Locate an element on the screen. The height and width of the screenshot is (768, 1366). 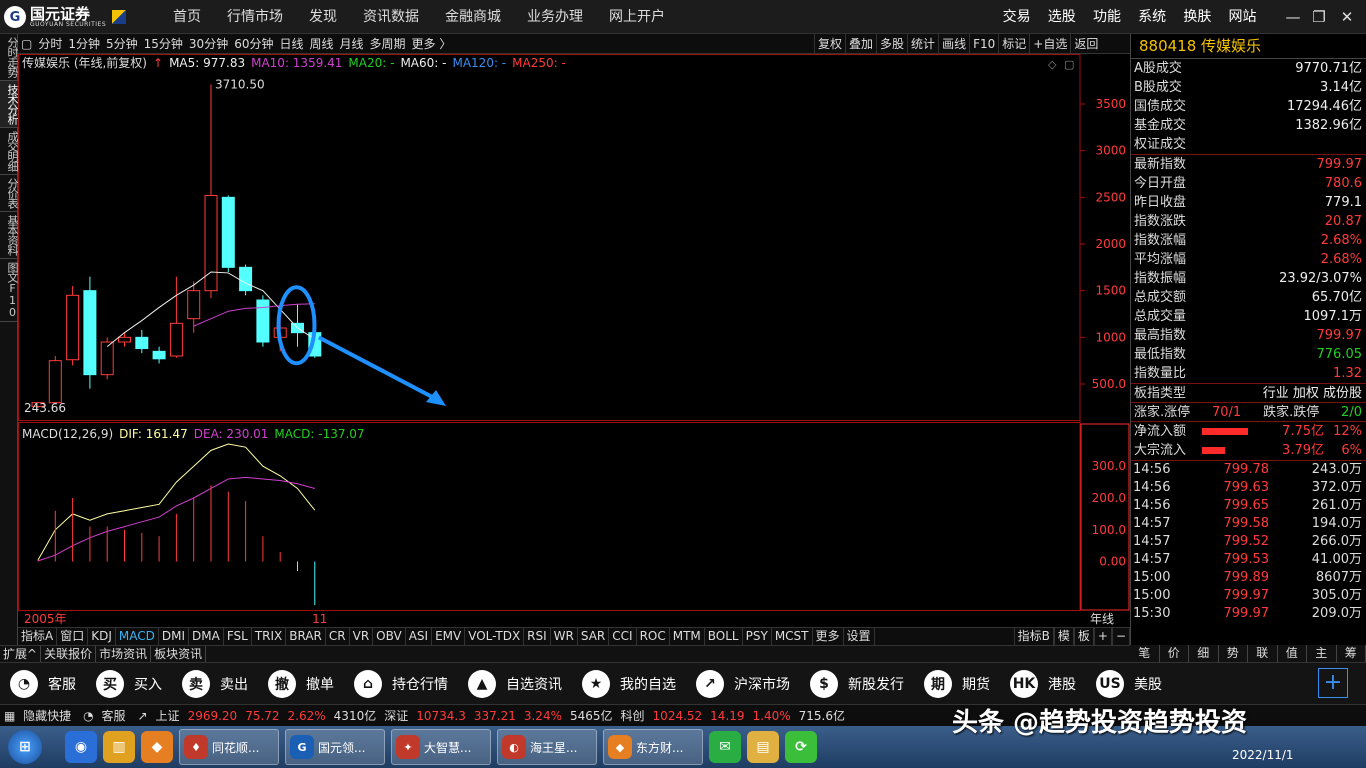
add-quick-icon: + is located at coordinates (1333, 683).